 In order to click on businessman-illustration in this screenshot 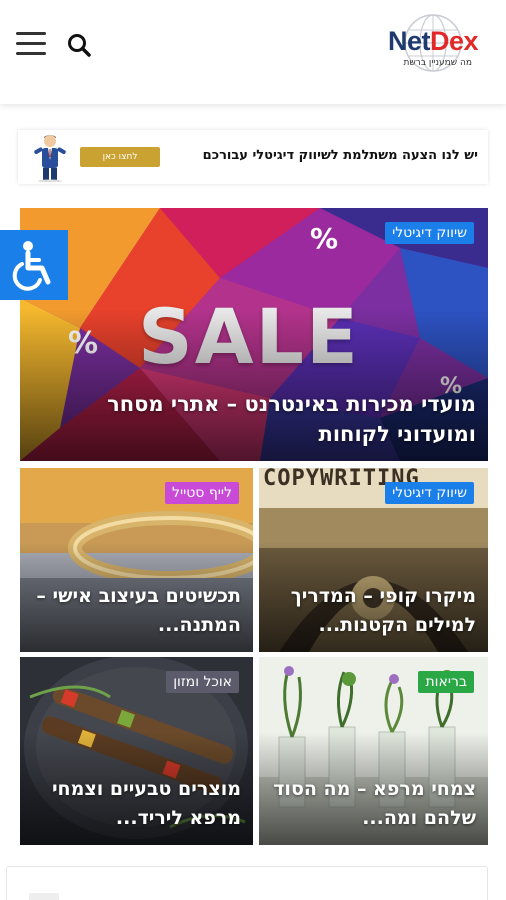, I will do `click(50, 158)`.